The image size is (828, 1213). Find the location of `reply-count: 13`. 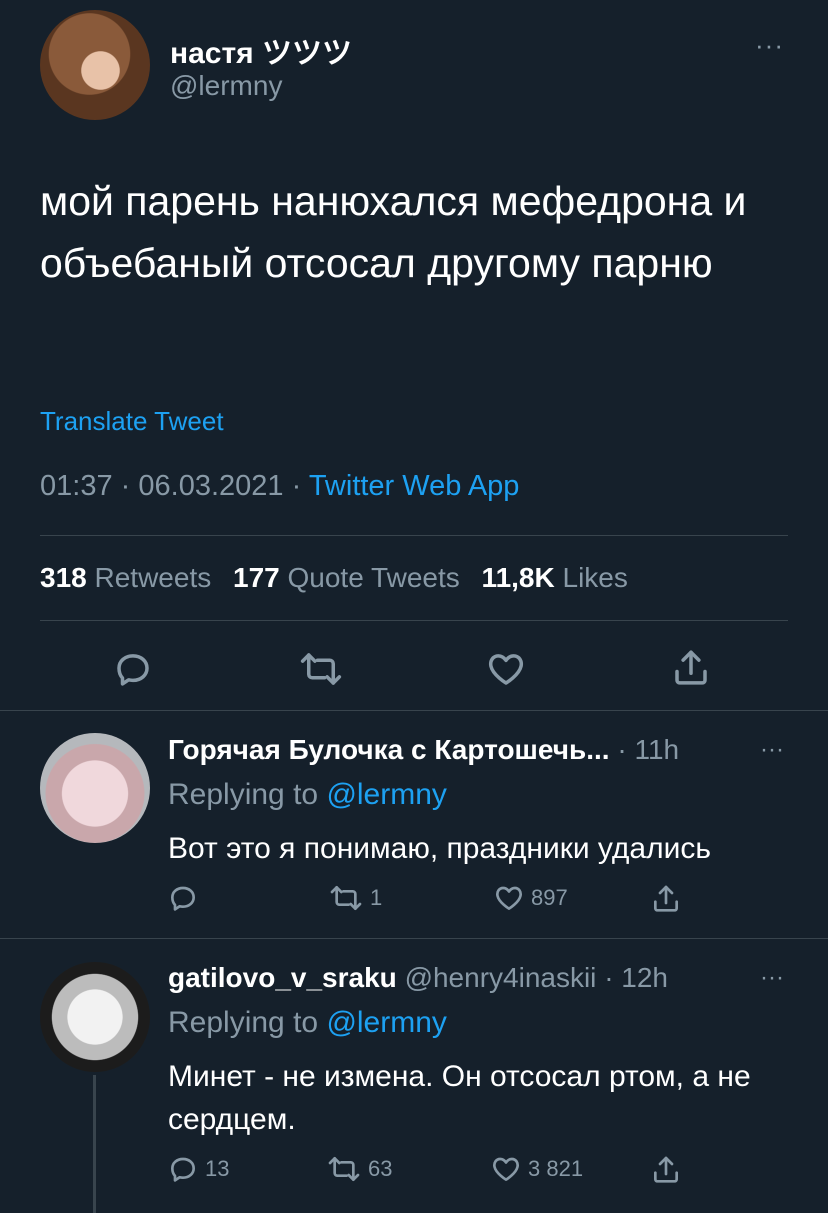

reply-count: 13 is located at coordinates (217, 1168).